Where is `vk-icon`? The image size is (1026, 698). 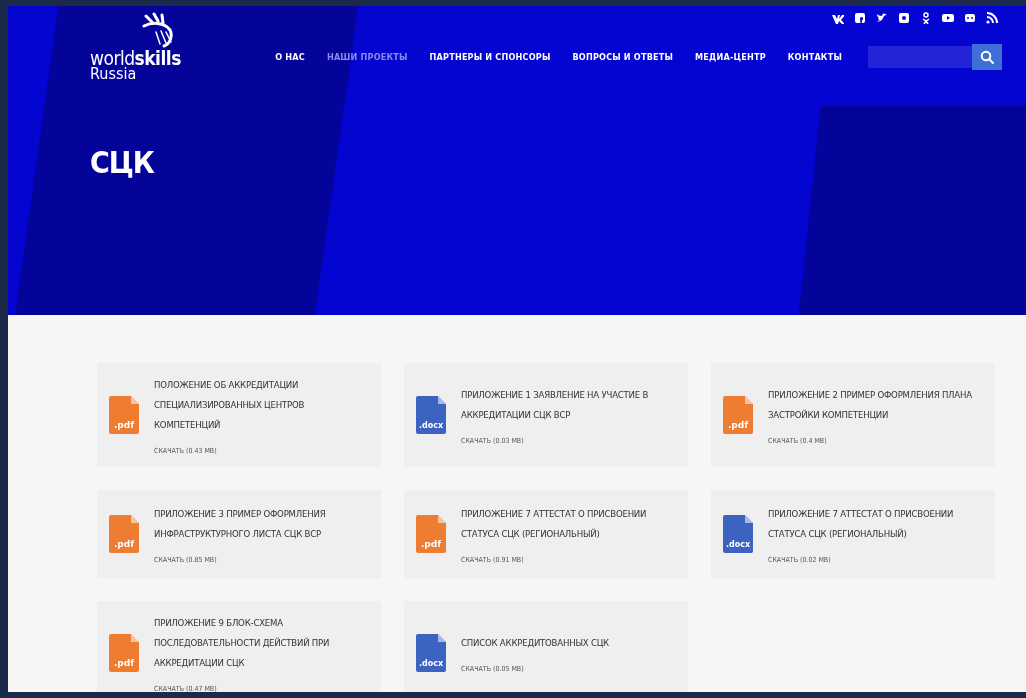
vk-icon is located at coordinates (838, 18).